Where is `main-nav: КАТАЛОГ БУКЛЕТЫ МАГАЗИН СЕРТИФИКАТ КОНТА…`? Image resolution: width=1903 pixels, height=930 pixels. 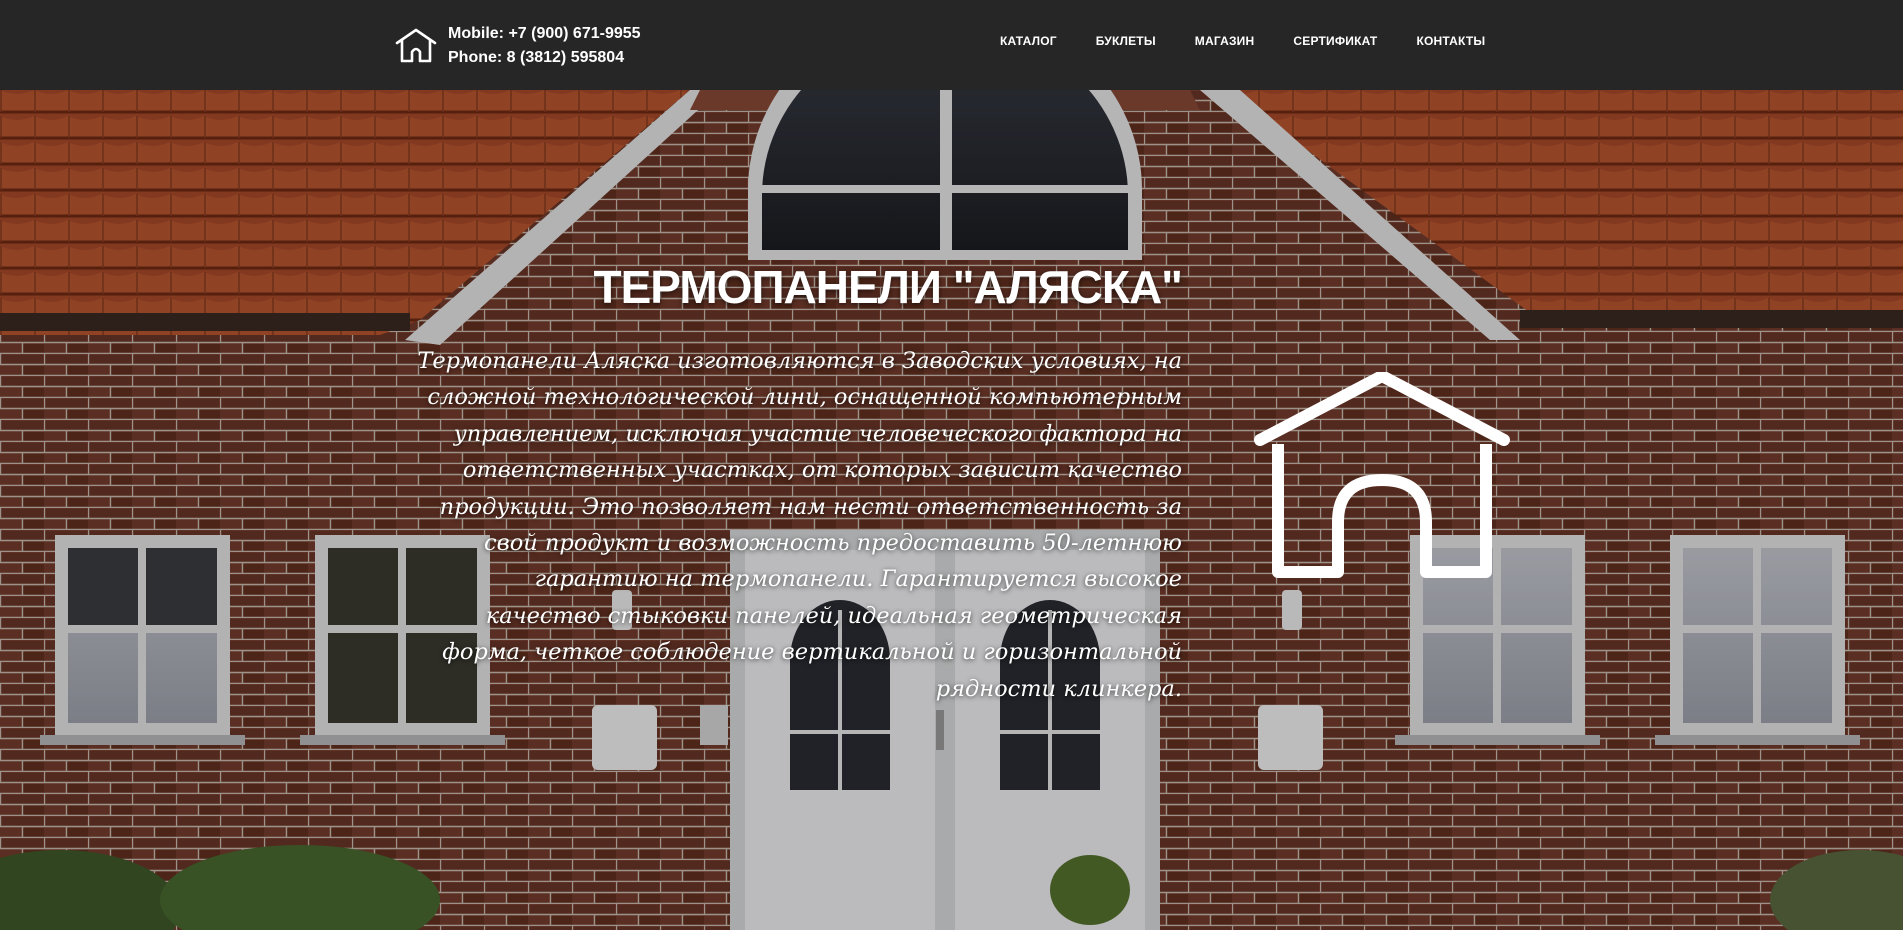 main-nav: КАТАЛОГ БУКЛЕТЫ МАГАЗИН СЕРТИФИКАТ КОНТА… is located at coordinates (1262, 41).